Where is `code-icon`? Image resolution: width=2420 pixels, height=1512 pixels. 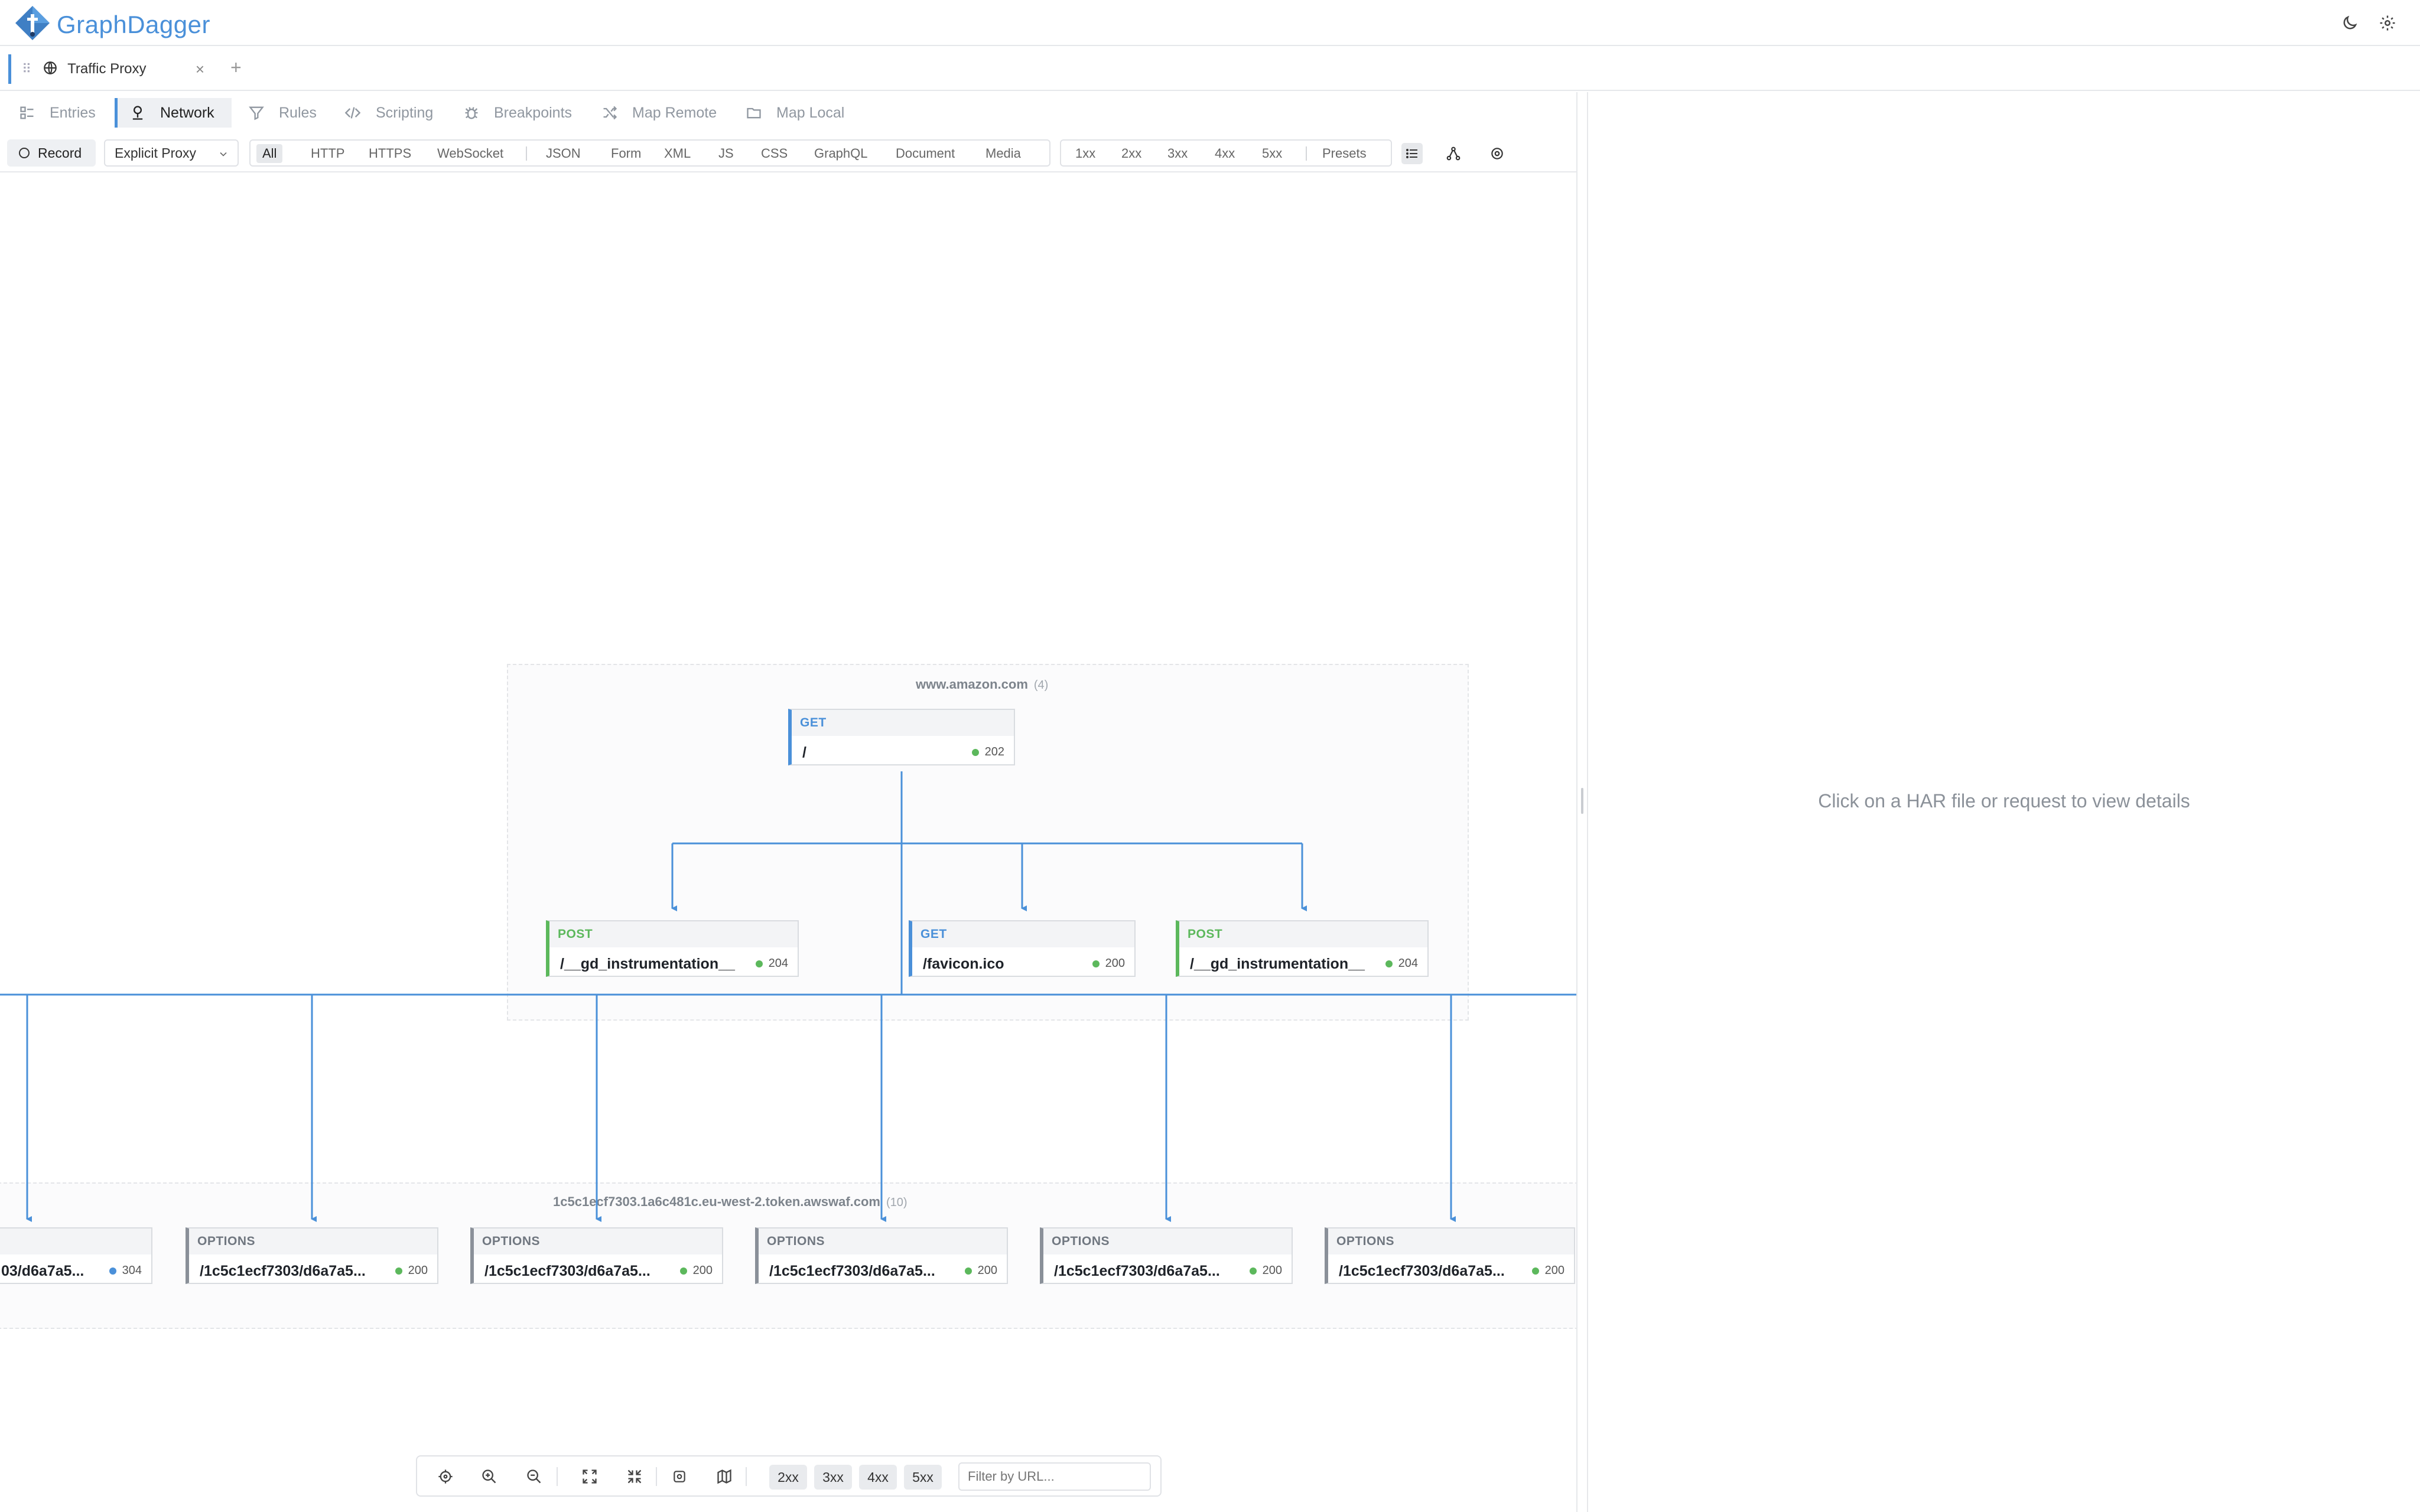
code-icon is located at coordinates (353, 113).